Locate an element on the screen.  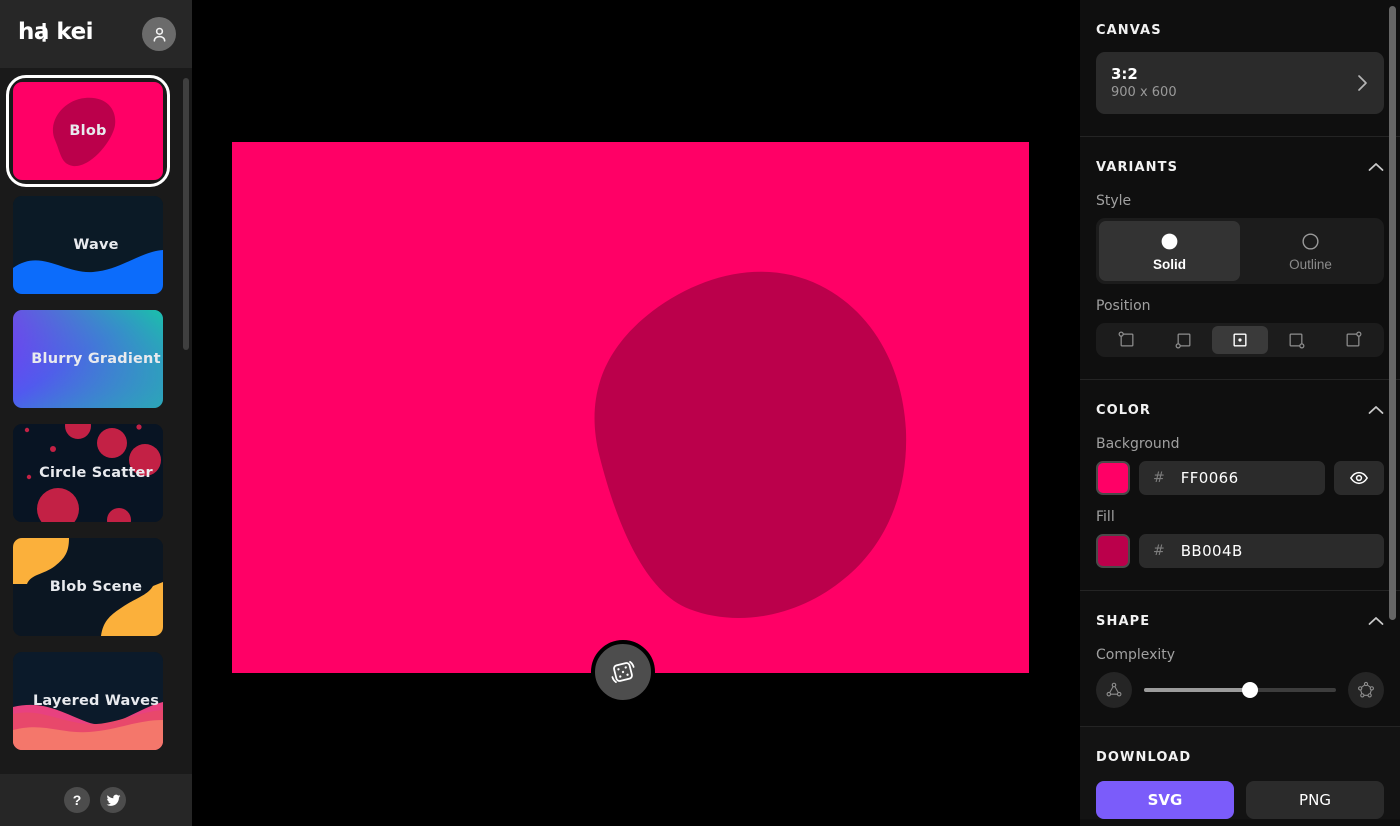
sidebar-item-label: Wave is located at coordinates (96, 245).